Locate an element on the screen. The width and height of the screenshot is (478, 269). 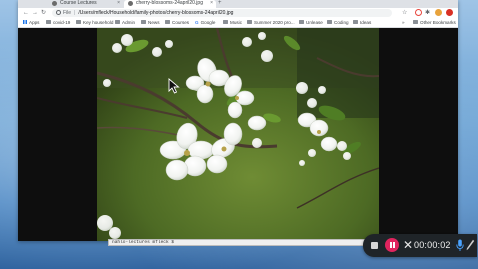
bookmark-label: Unlease is located at coordinates (314, 22).